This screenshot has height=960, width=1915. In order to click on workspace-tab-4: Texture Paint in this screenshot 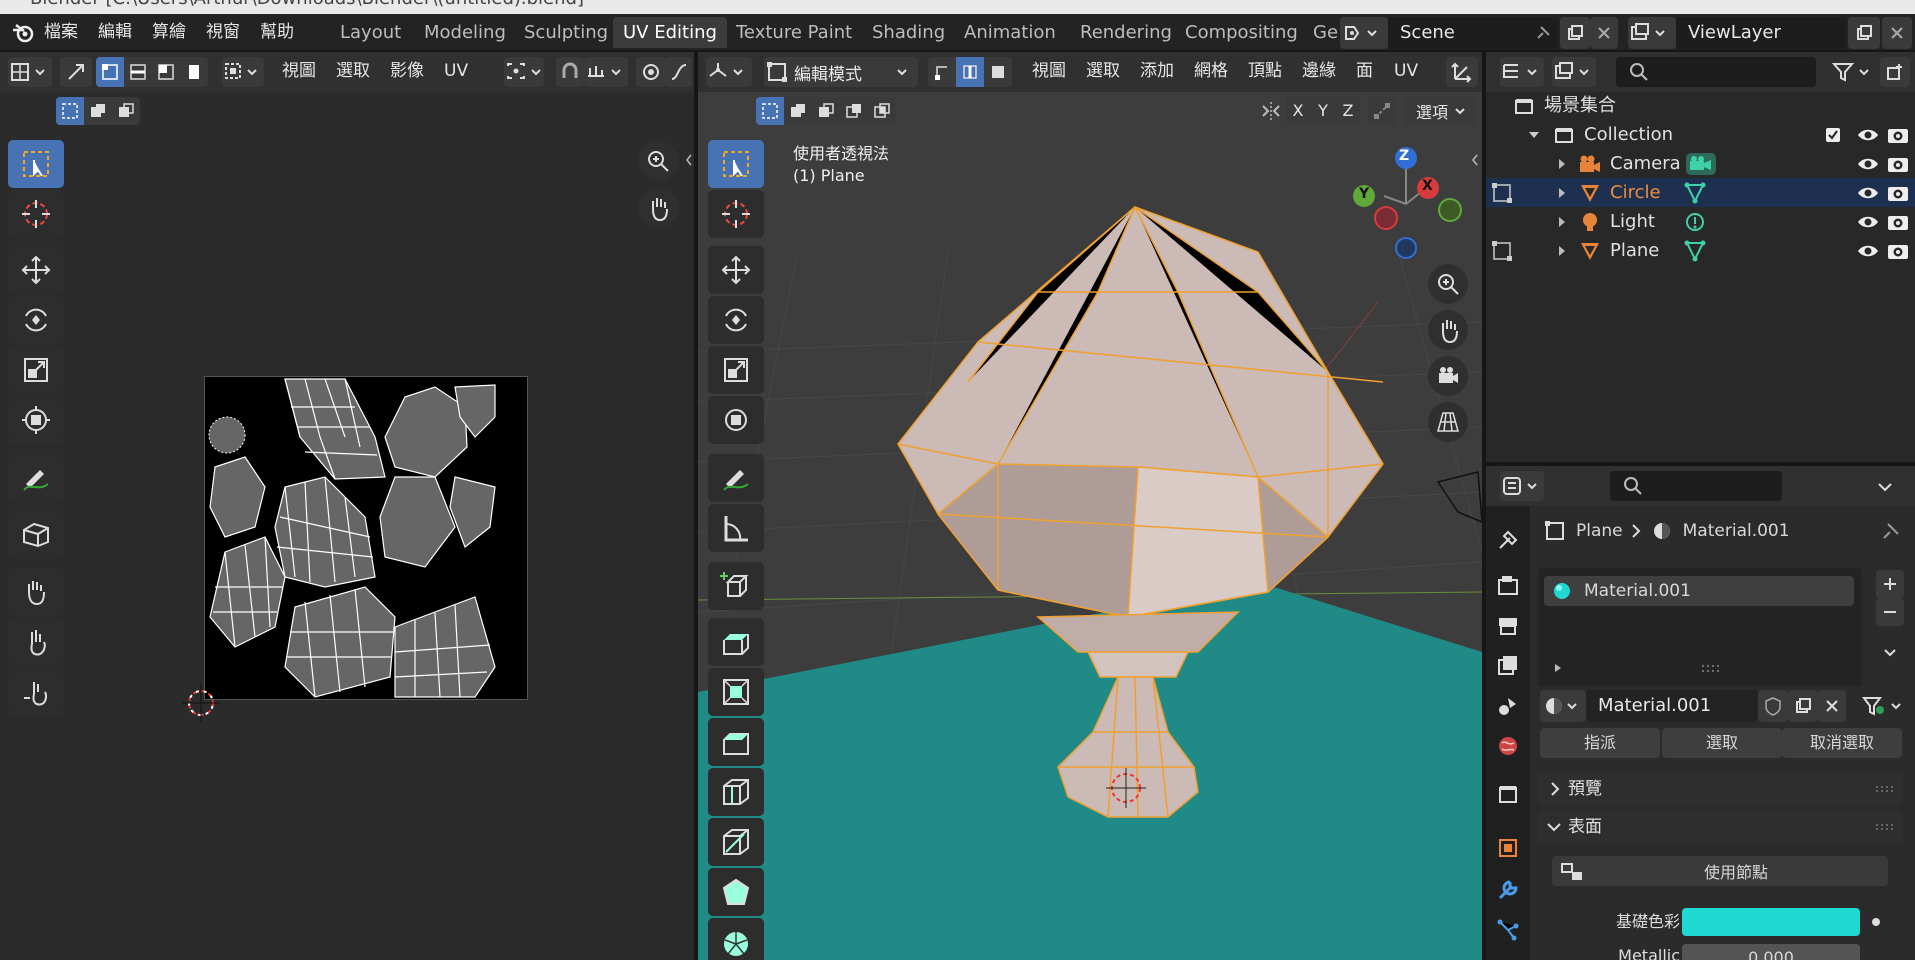, I will do `click(794, 32)`.